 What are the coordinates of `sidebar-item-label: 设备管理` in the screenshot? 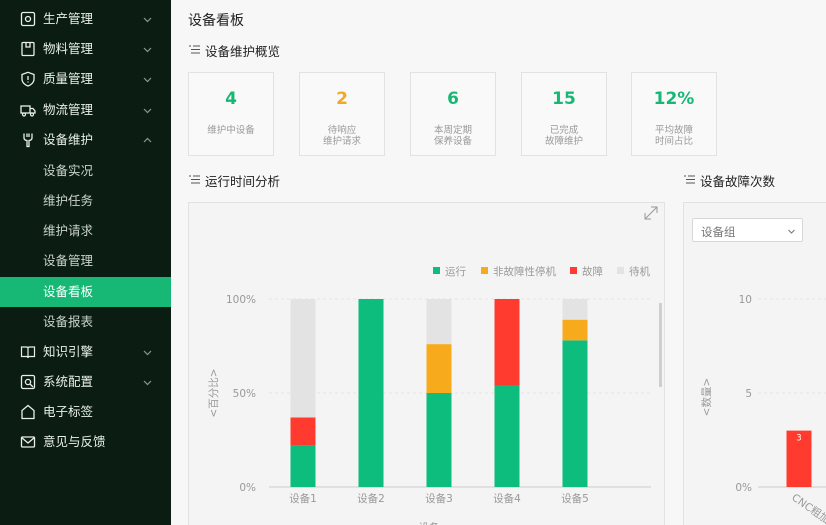 It's located at (68, 260).